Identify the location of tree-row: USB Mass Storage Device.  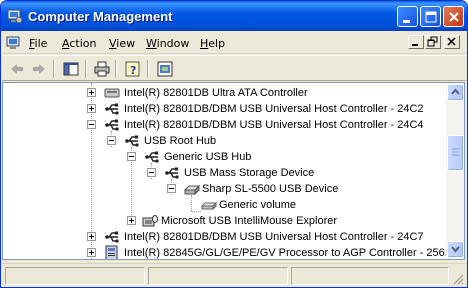
(223, 173).